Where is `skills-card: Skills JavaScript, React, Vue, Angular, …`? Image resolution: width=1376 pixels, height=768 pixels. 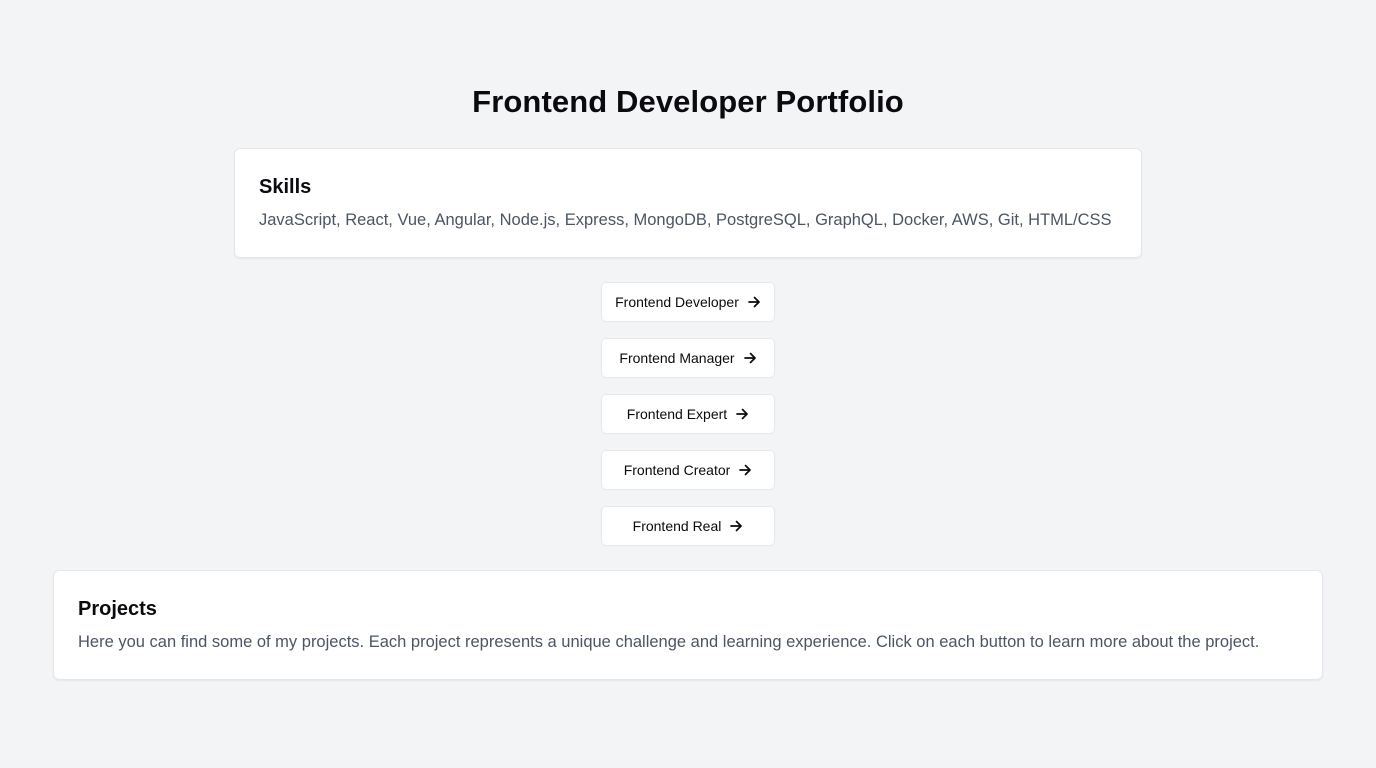 skills-card: Skills JavaScript, React, Vue, Angular, … is located at coordinates (688, 203).